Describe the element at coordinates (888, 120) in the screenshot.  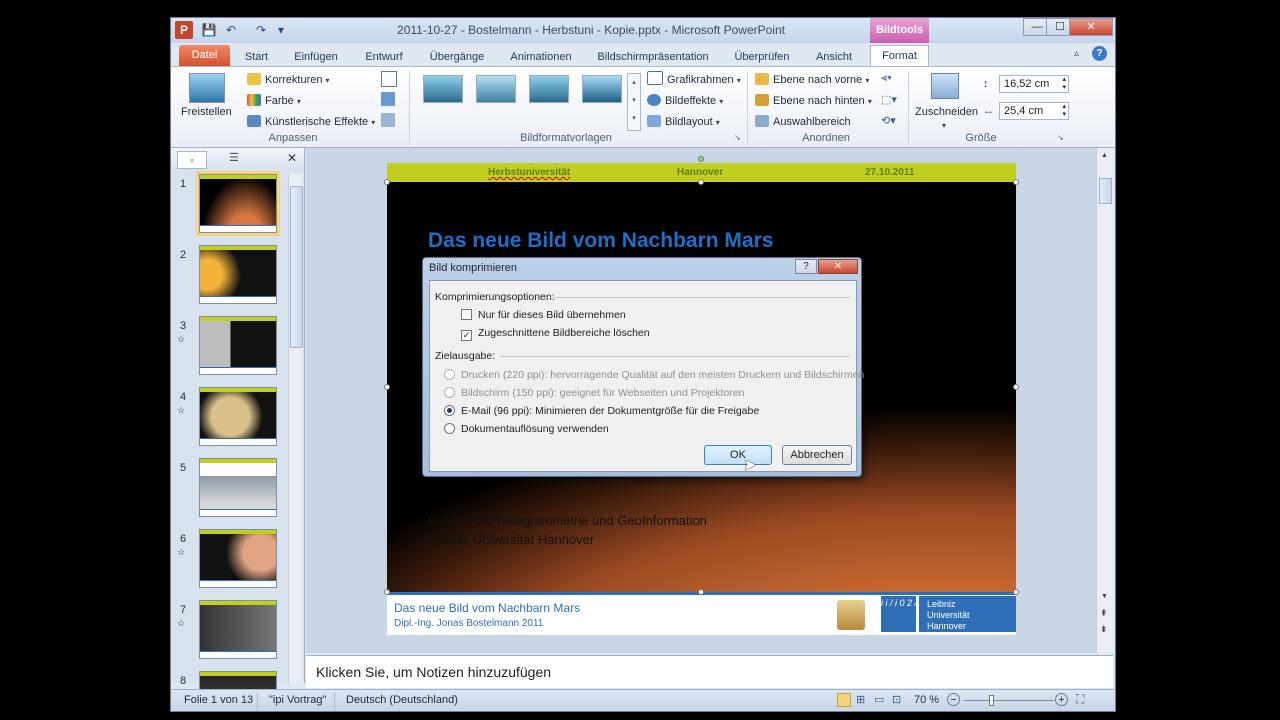
I see `rotate-icon: ⟲▾` at that location.